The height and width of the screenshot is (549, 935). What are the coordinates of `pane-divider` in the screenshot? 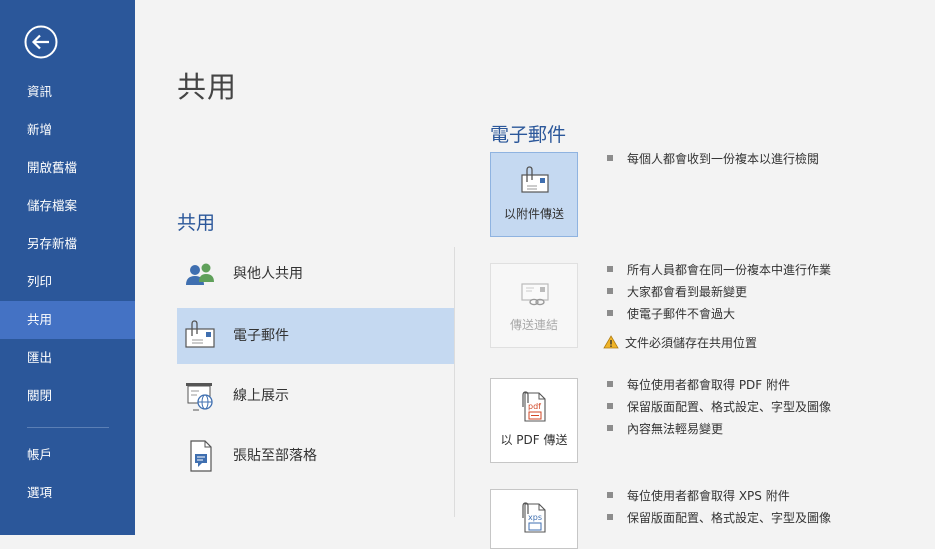 It's located at (454, 382).